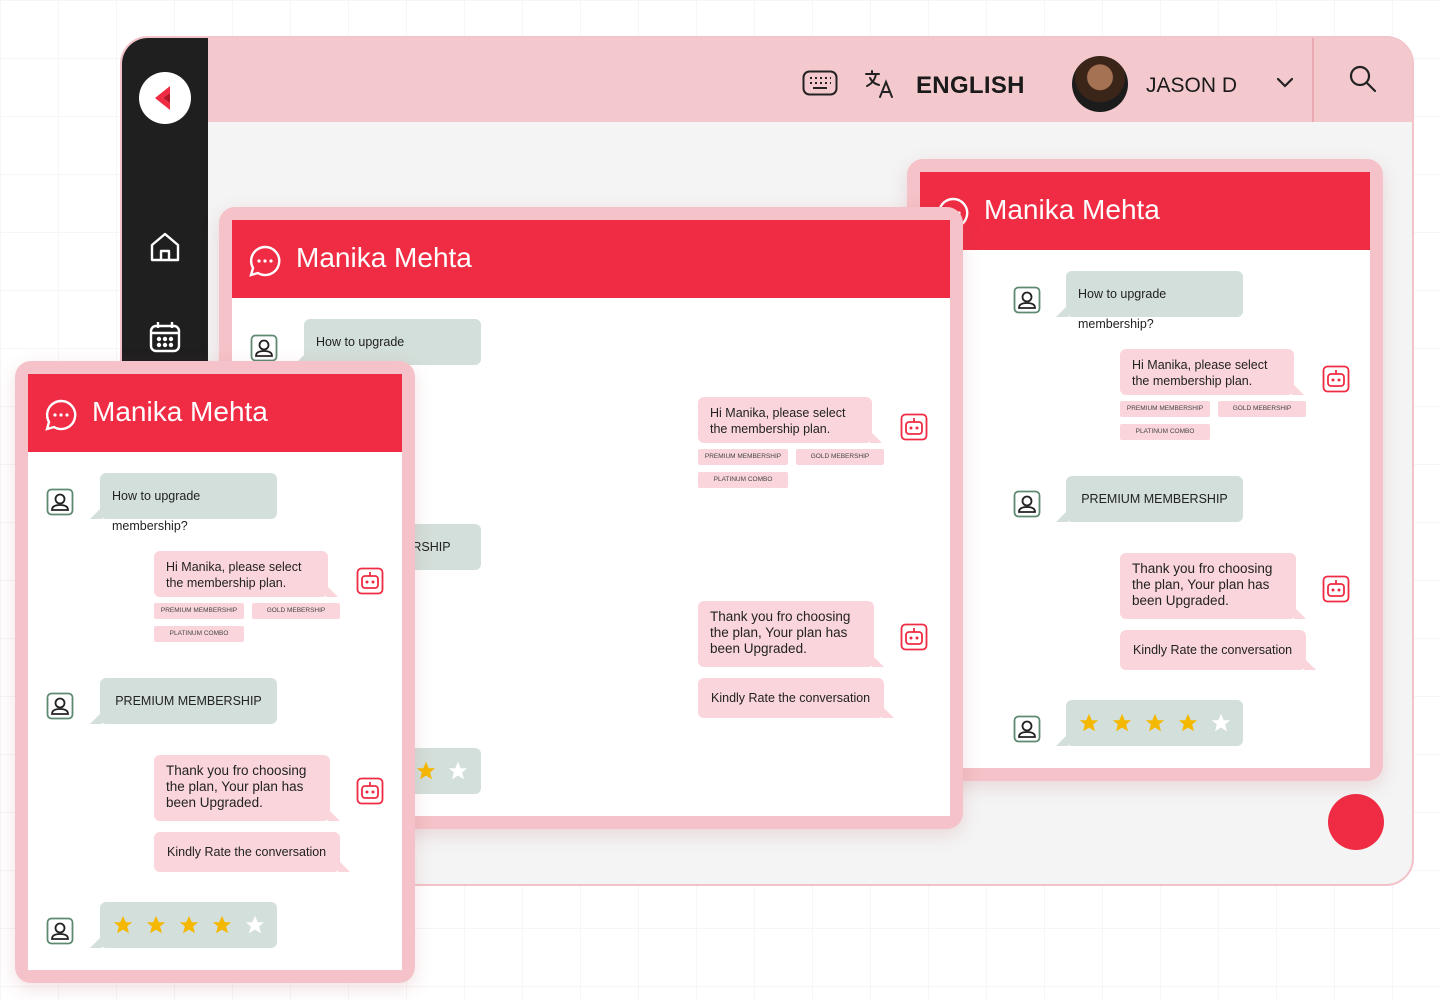 This screenshot has height=1000, width=1440. Describe the element at coordinates (820, 85) in the screenshot. I see `keyboard-icon` at that location.